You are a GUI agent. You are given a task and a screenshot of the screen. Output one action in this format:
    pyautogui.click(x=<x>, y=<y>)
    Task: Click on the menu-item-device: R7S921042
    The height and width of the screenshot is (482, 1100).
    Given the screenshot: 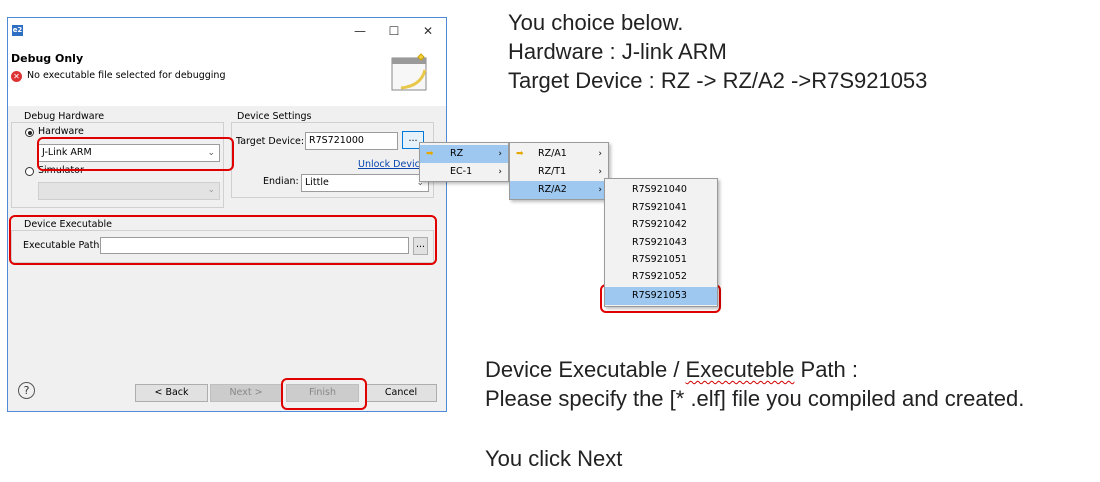 What is the action you would take?
    pyautogui.click(x=661, y=225)
    